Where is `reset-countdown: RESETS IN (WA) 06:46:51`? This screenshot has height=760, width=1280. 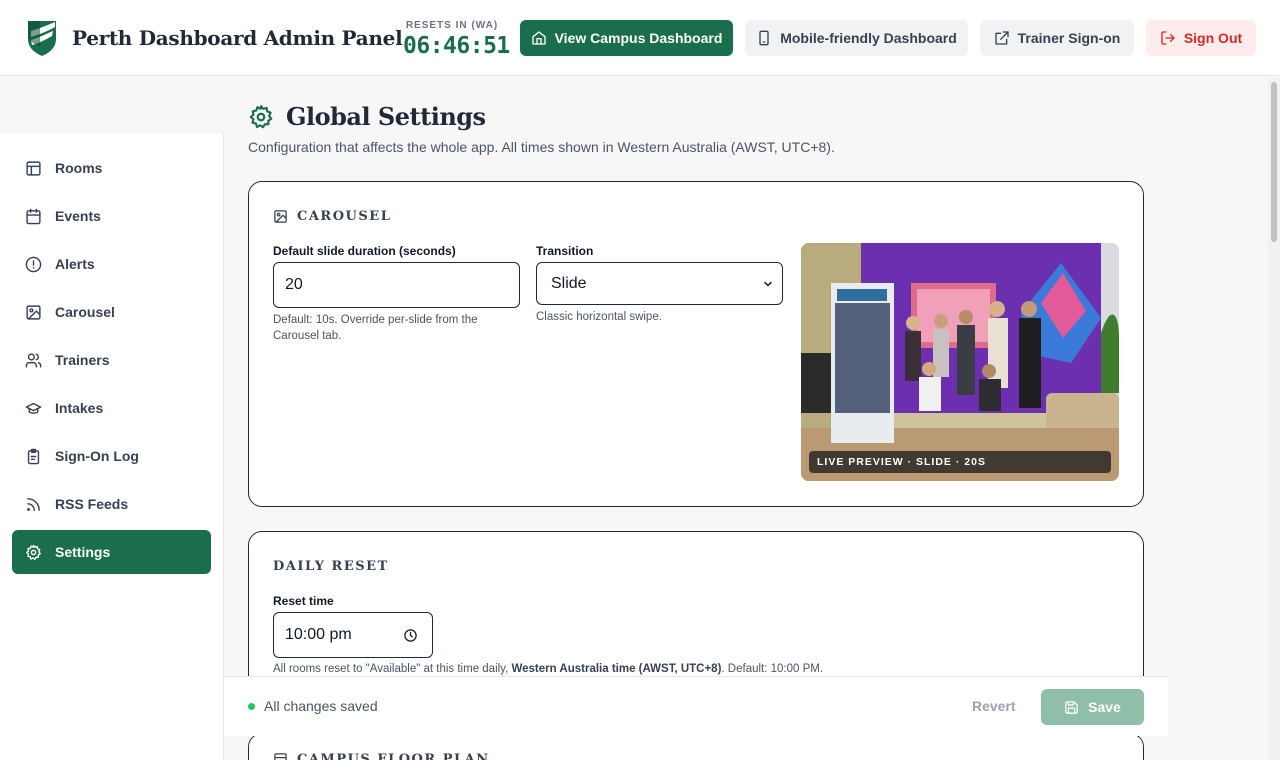 reset-countdown: RESETS IN (WA) 06:46:51 is located at coordinates (456, 39).